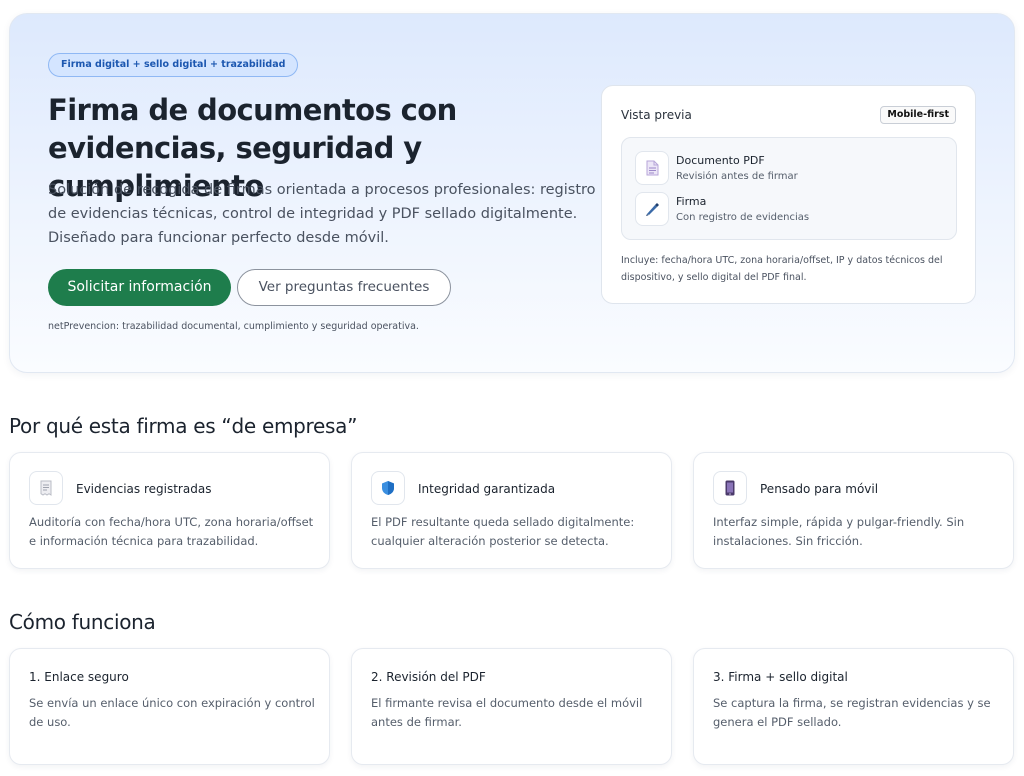 Image resolution: width=1024 pixels, height=776 pixels. Describe the element at coordinates (487, 489) in the screenshot. I see `feature-card-title: Integridad garantizada` at that location.